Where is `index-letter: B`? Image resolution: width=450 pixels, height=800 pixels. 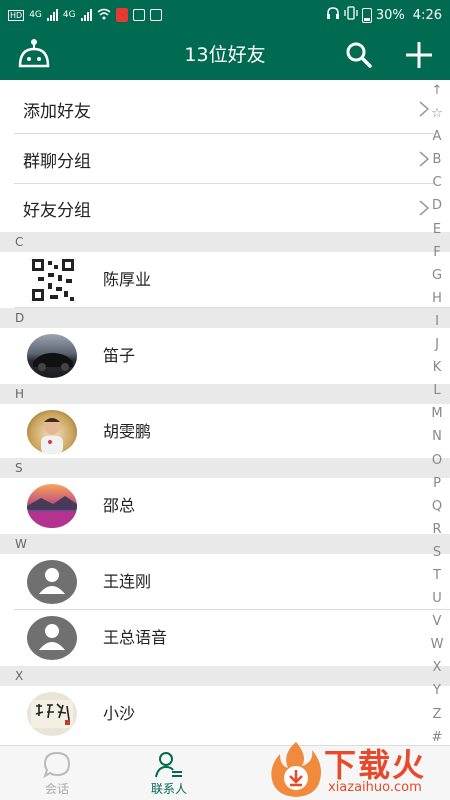 index-letter: B is located at coordinates (437, 159).